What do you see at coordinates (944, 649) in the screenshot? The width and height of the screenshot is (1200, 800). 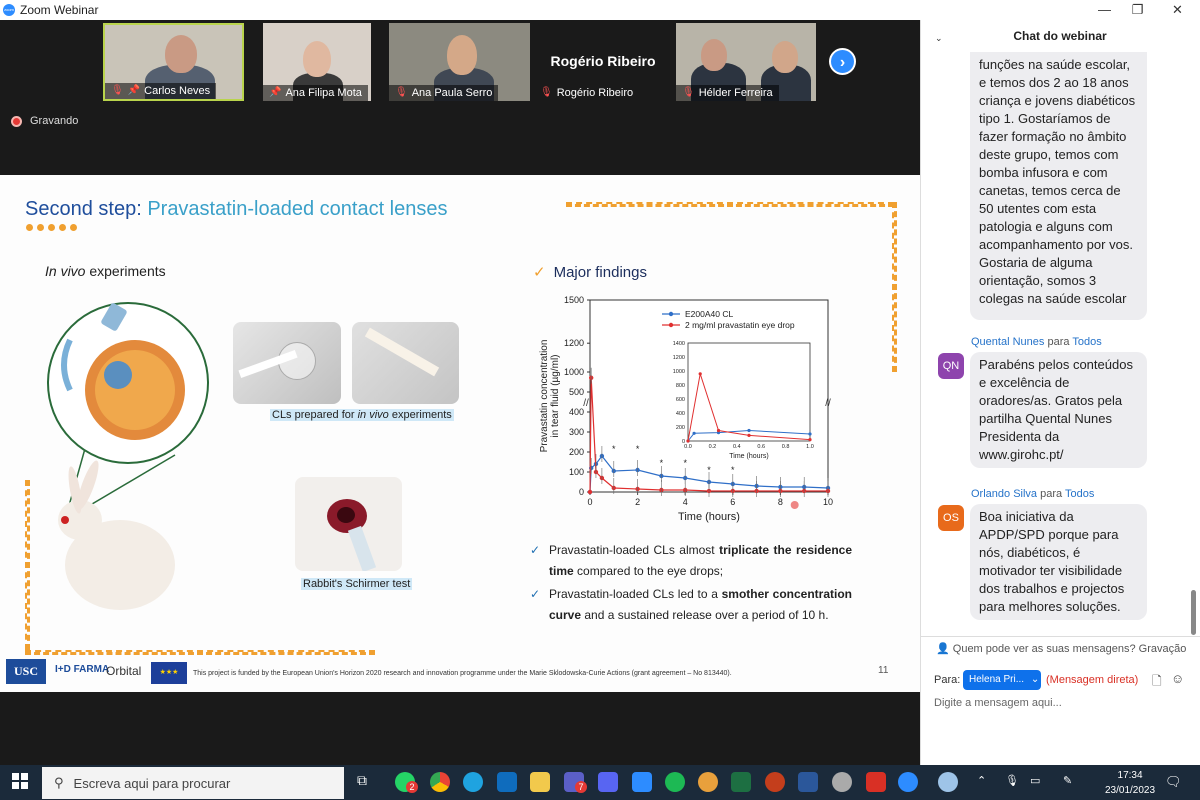 I see `people-icon: 👤` at bounding box center [944, 649].